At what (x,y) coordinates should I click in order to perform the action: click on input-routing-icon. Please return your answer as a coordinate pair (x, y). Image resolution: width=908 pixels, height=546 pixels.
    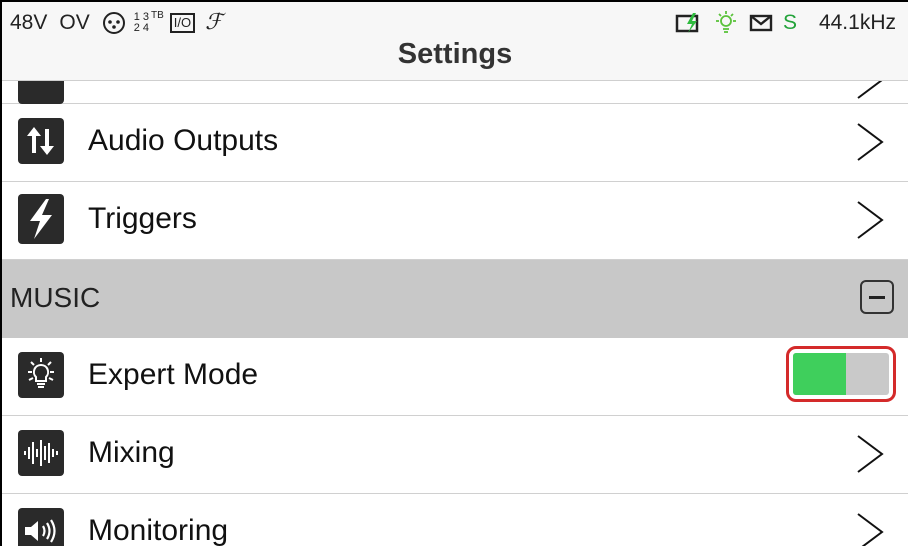
    Looking at the image, I should click on (113, 22).